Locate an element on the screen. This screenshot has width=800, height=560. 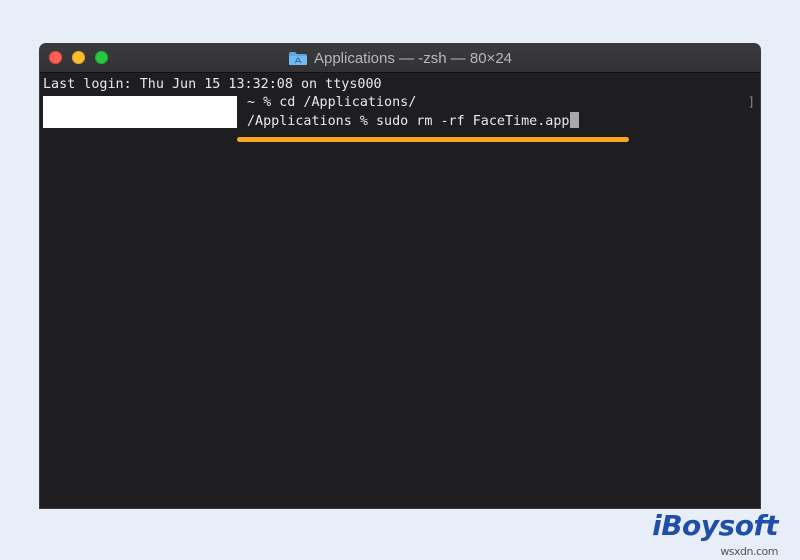
command-line-rm: /Applications % sudo rm -rf FaceTime.app is located at coordinates (413, 121).